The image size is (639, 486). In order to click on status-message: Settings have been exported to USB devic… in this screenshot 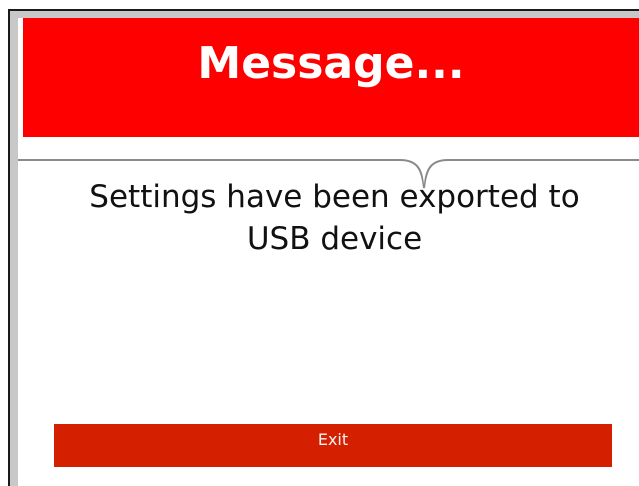, I will do `click(334, 218)`.